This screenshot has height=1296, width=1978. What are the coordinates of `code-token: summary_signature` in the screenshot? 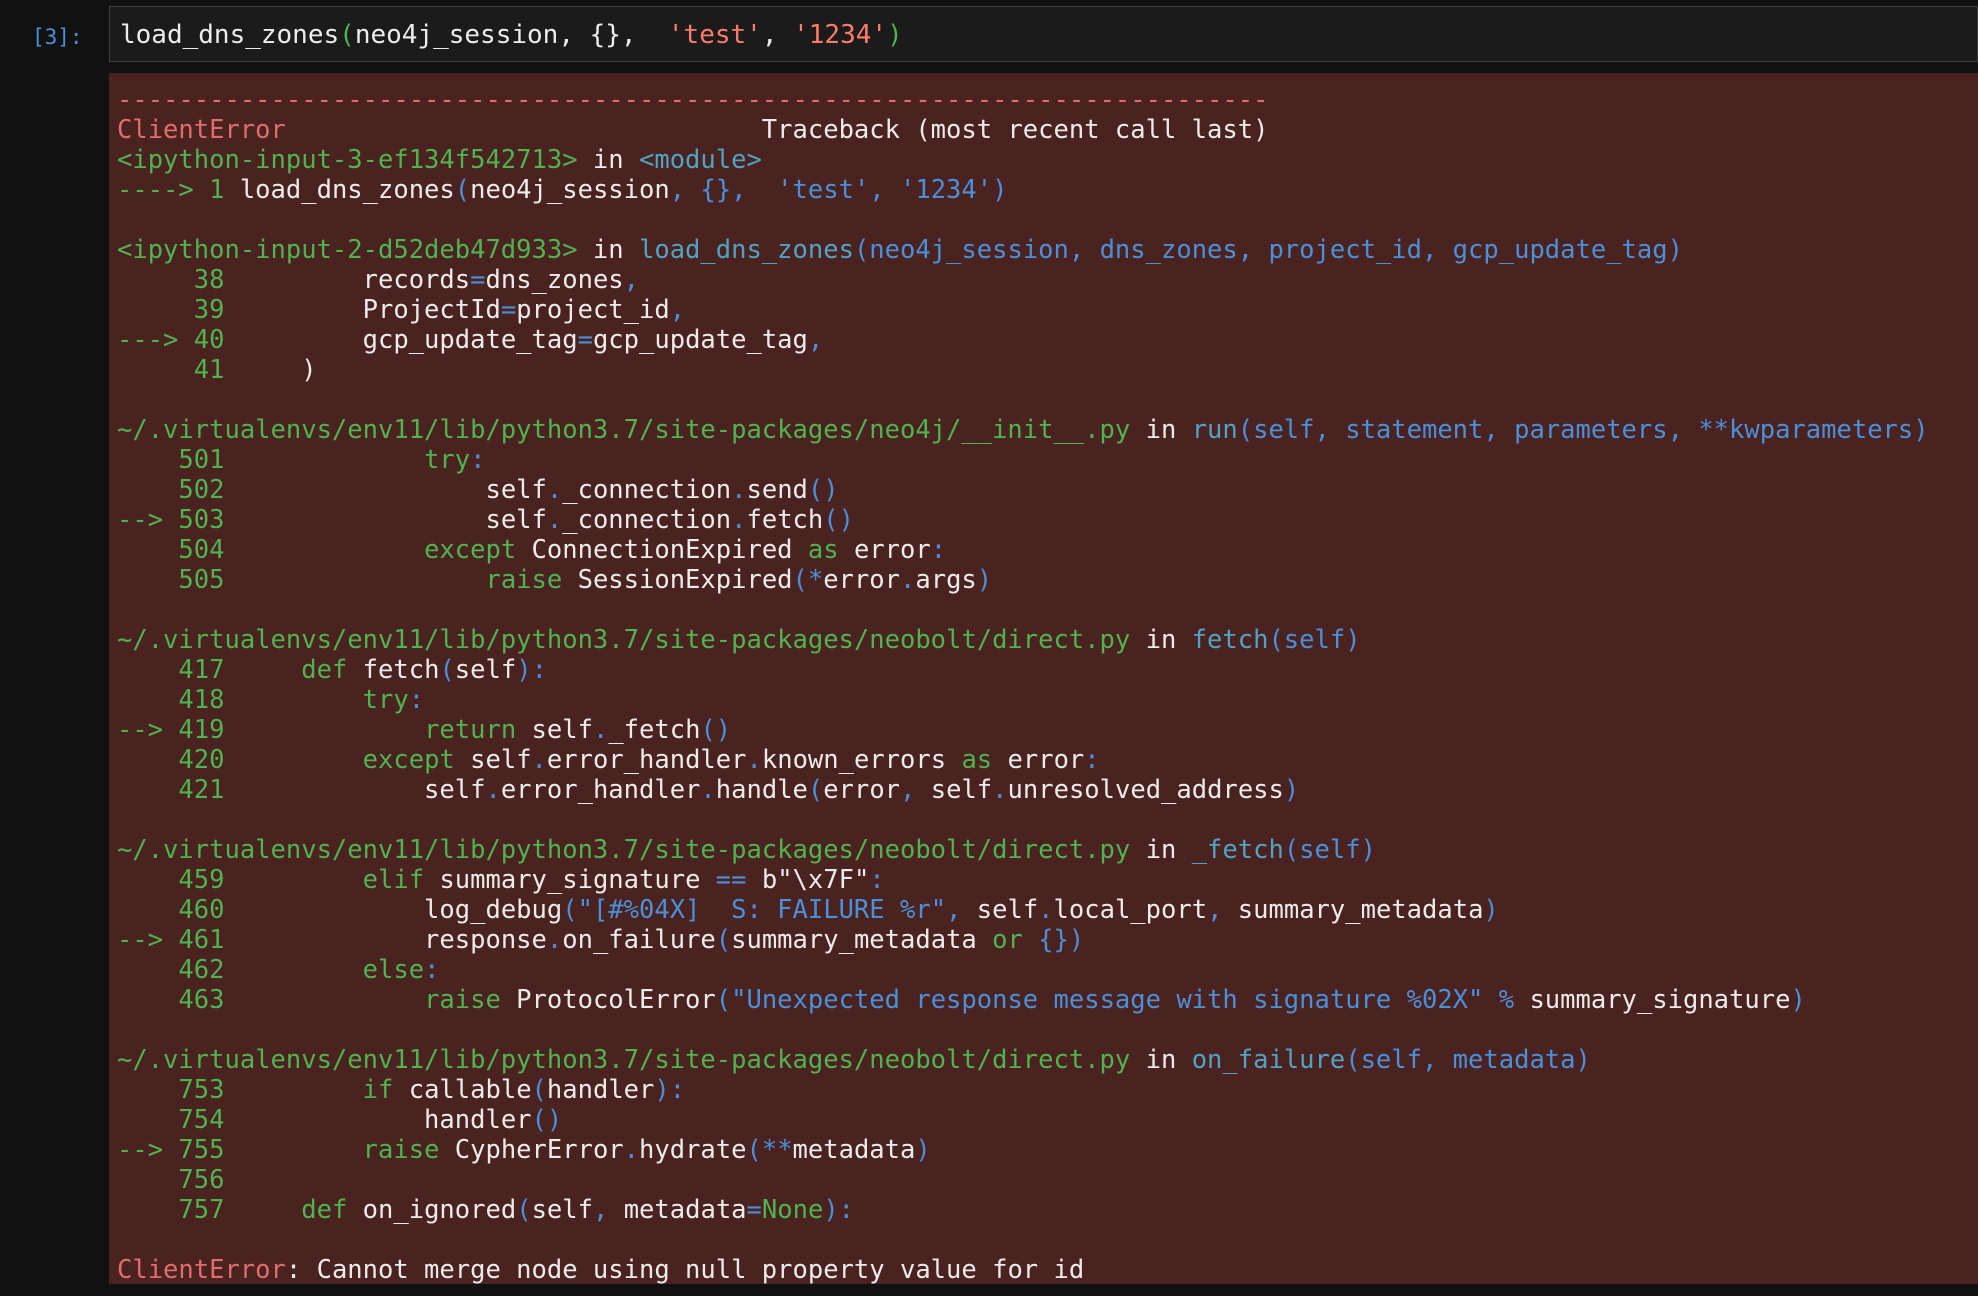 It's located at (570, 880).